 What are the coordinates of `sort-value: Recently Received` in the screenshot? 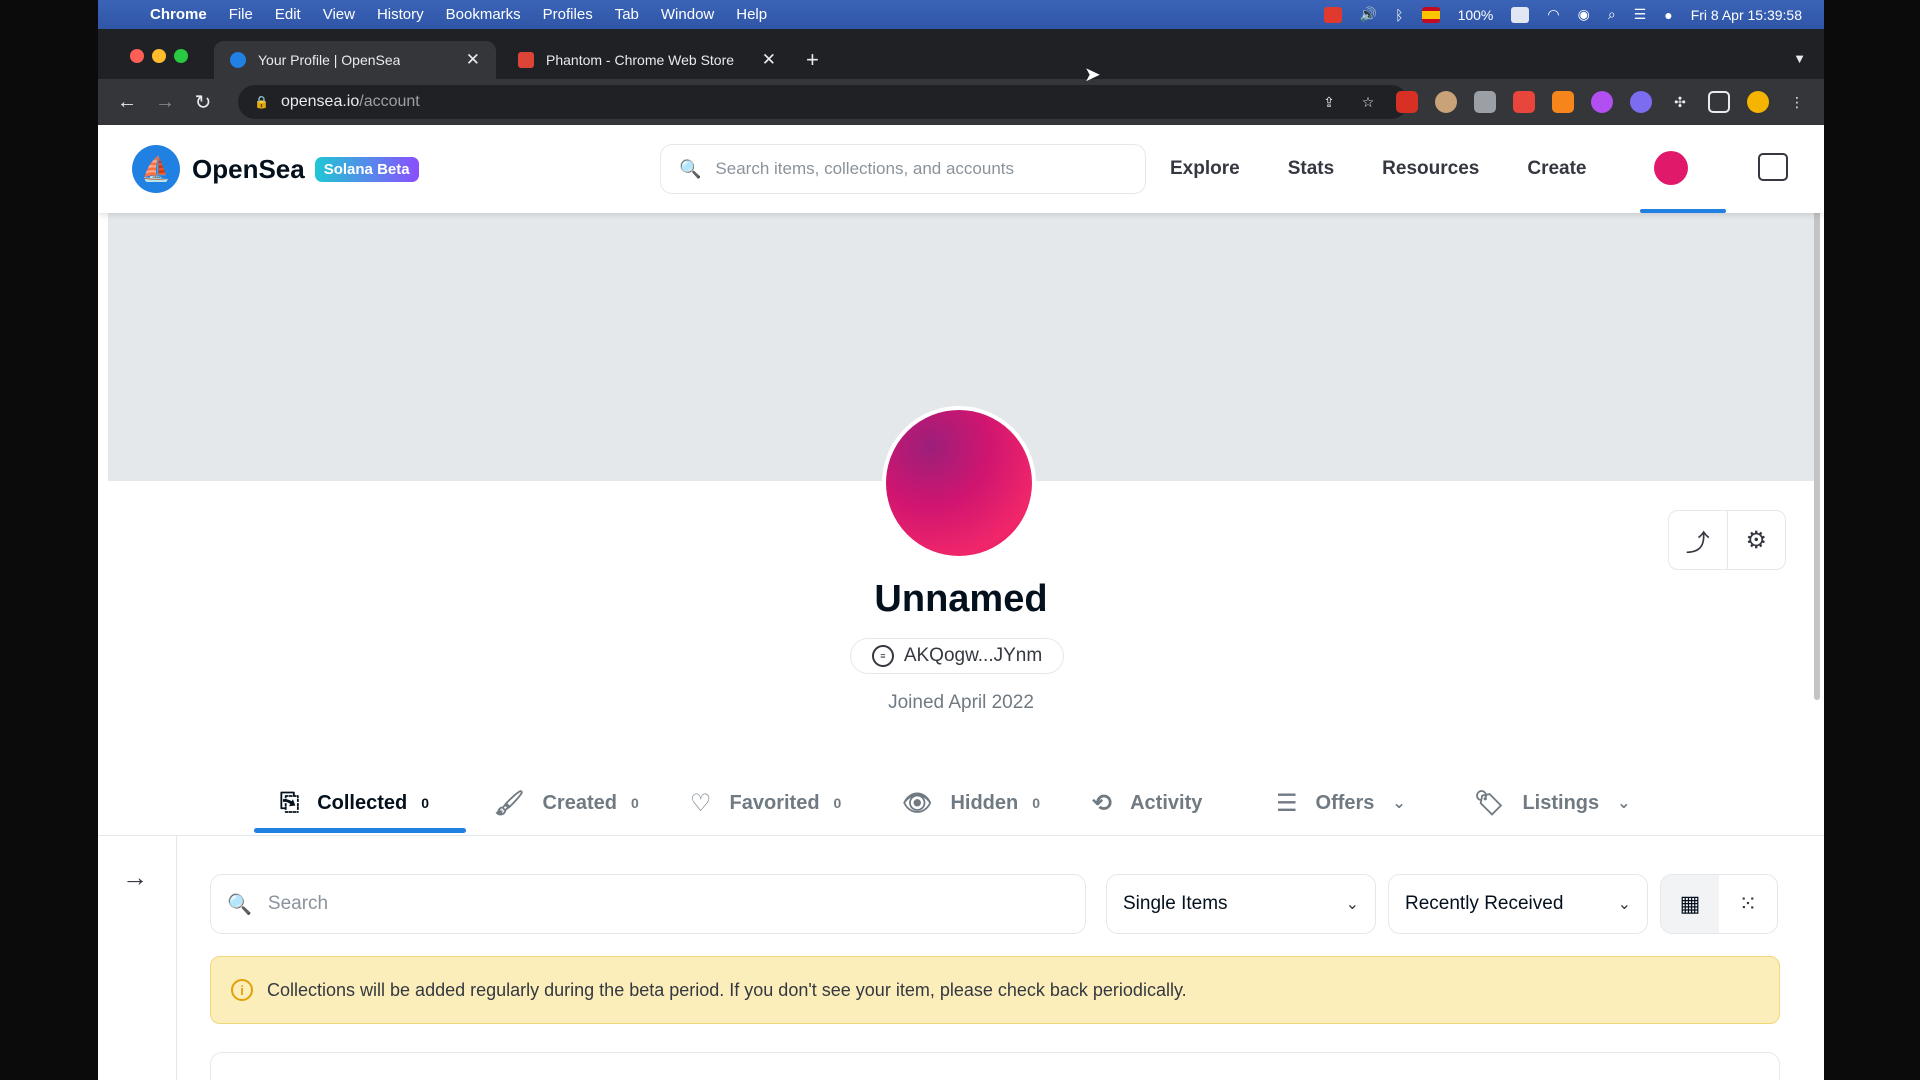 It's located at (1484, 903).